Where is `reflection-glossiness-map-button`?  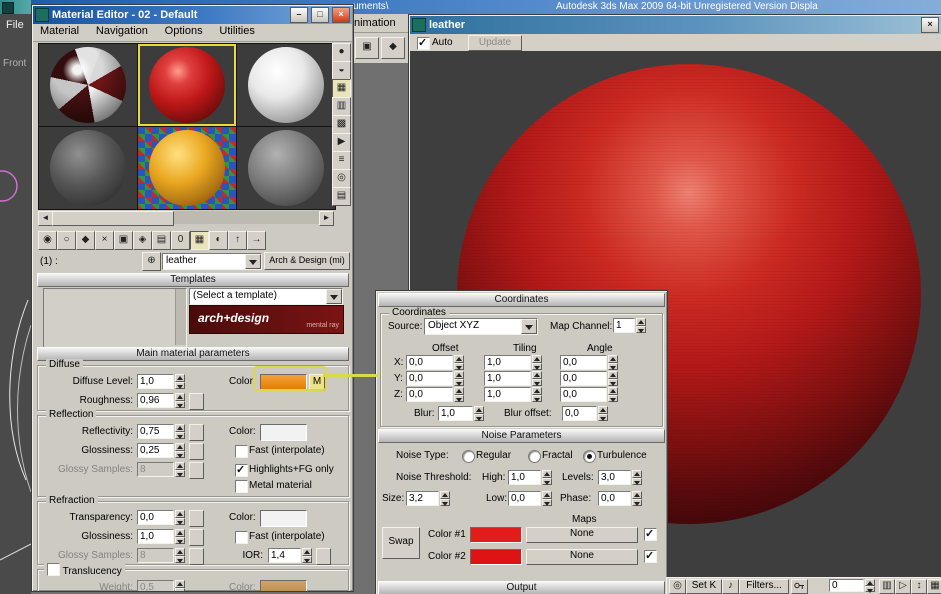
reflection-glossiness-map-button is located at coordinates (196, 451).